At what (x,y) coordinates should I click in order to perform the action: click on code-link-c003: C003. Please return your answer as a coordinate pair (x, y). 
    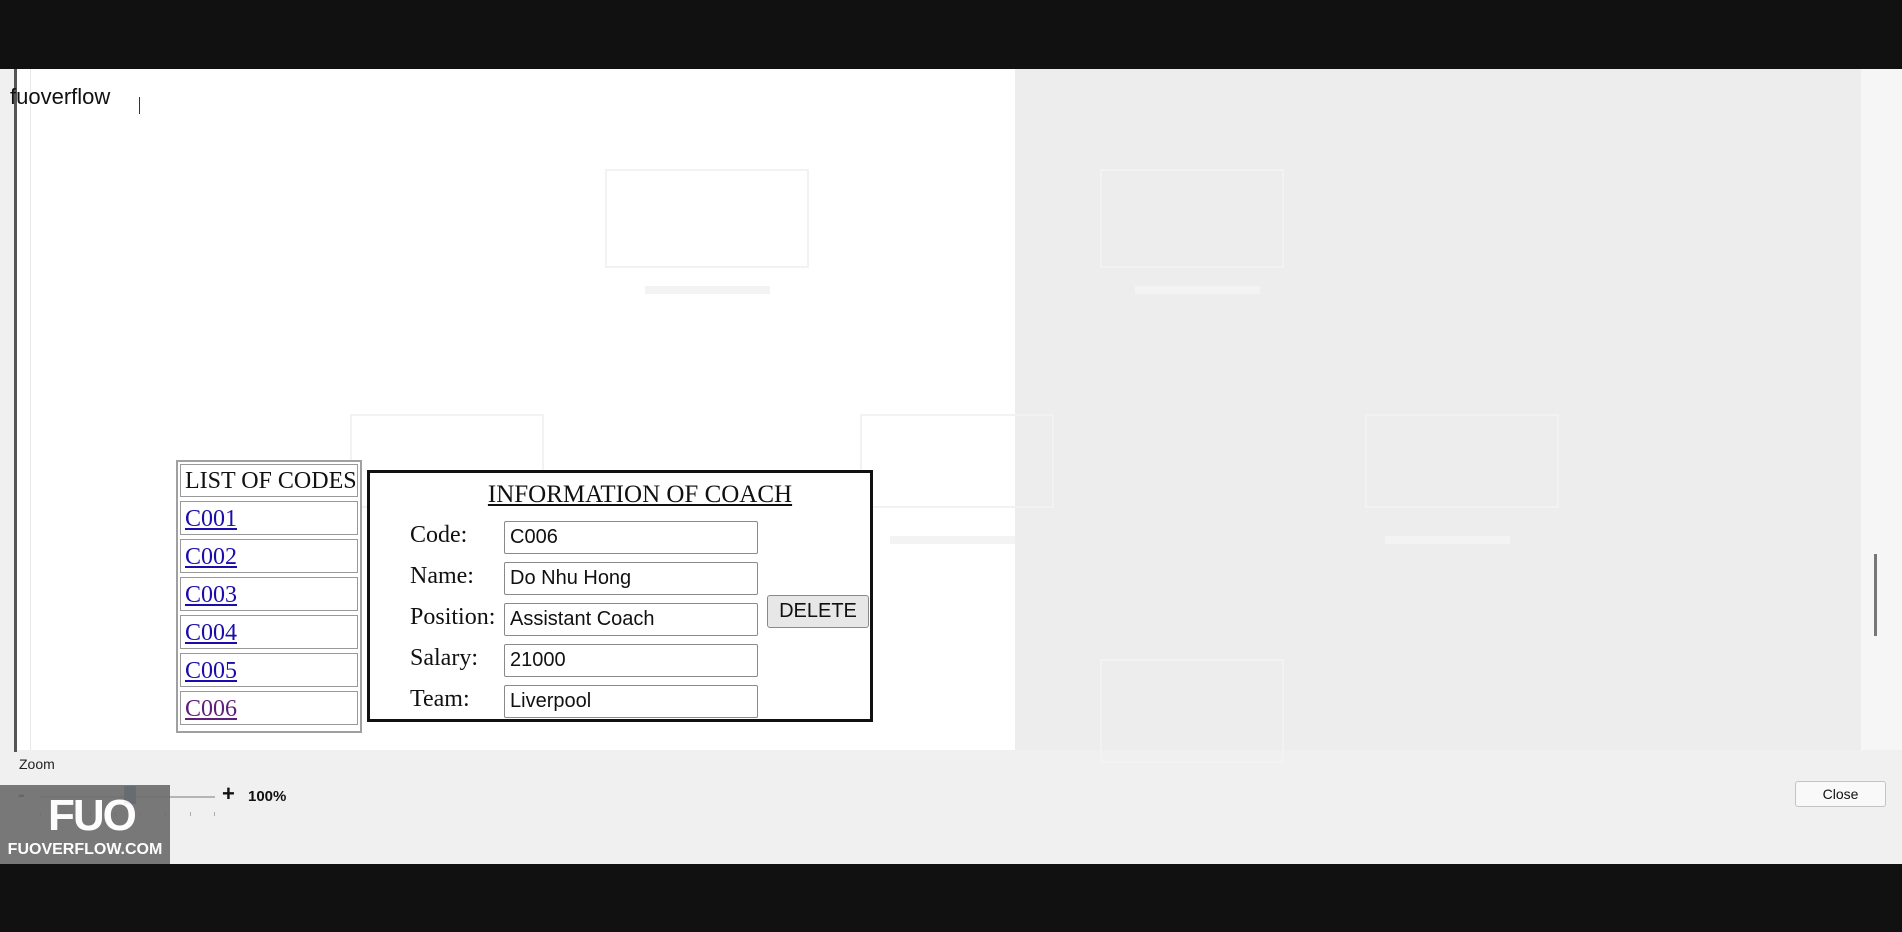
    Looking at the image, I should click on (211, 595).